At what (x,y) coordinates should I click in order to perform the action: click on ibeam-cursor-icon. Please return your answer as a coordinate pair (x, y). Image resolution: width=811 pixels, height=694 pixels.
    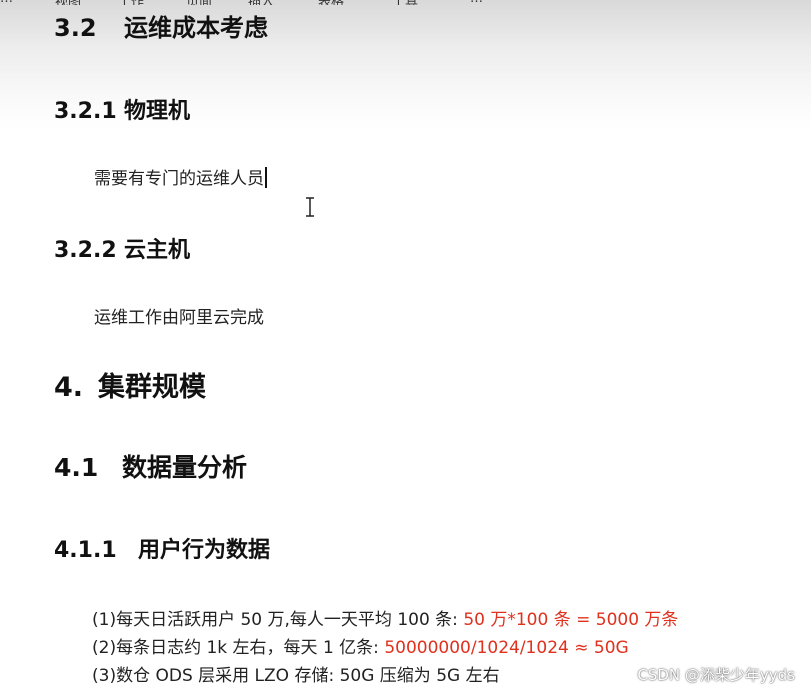
    Looking at the image, I should click on (310, 207).